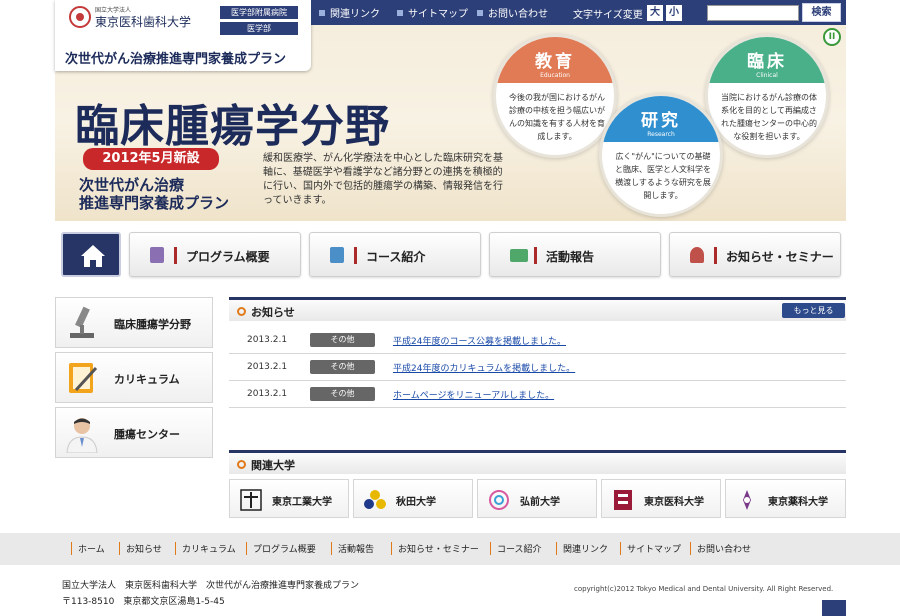  I want to click on nav-program-overview: プログラム概要, so click(215, 254).